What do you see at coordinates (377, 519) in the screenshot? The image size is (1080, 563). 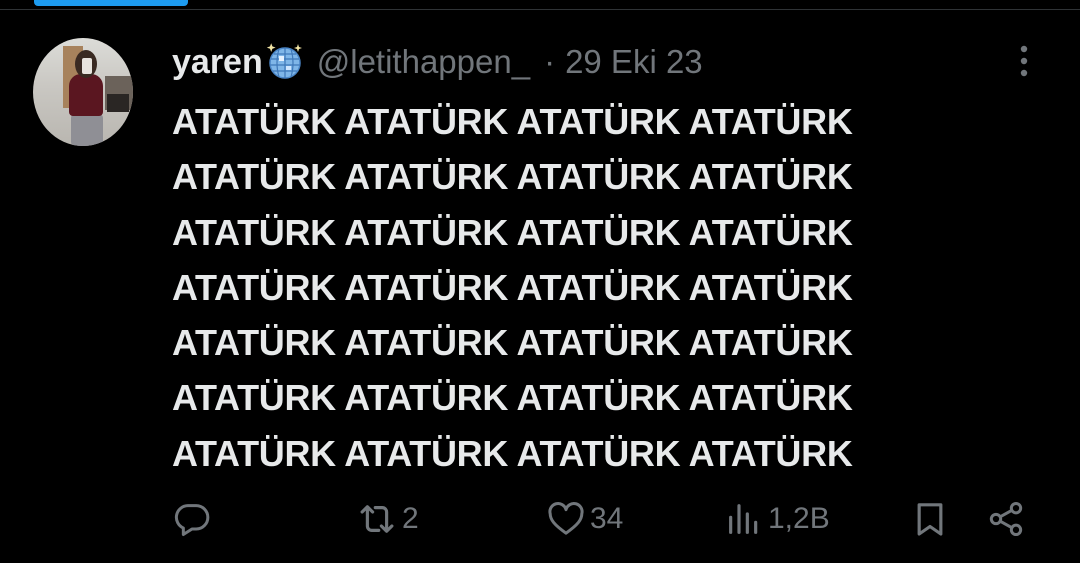 I see `retweet-icon` at bounding box center [377, 519].